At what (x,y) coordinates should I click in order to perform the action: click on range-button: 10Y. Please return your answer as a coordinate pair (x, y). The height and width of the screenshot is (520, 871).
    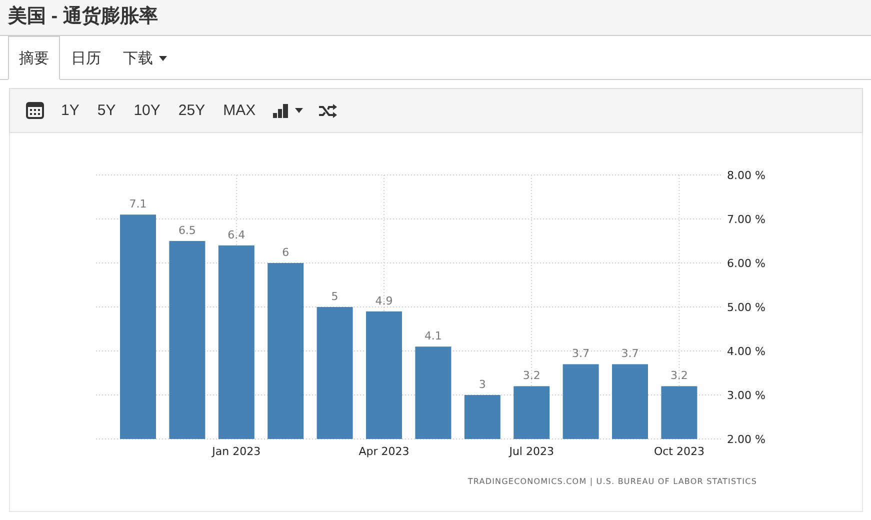
    Looking at the image, I should click on (147, 110).